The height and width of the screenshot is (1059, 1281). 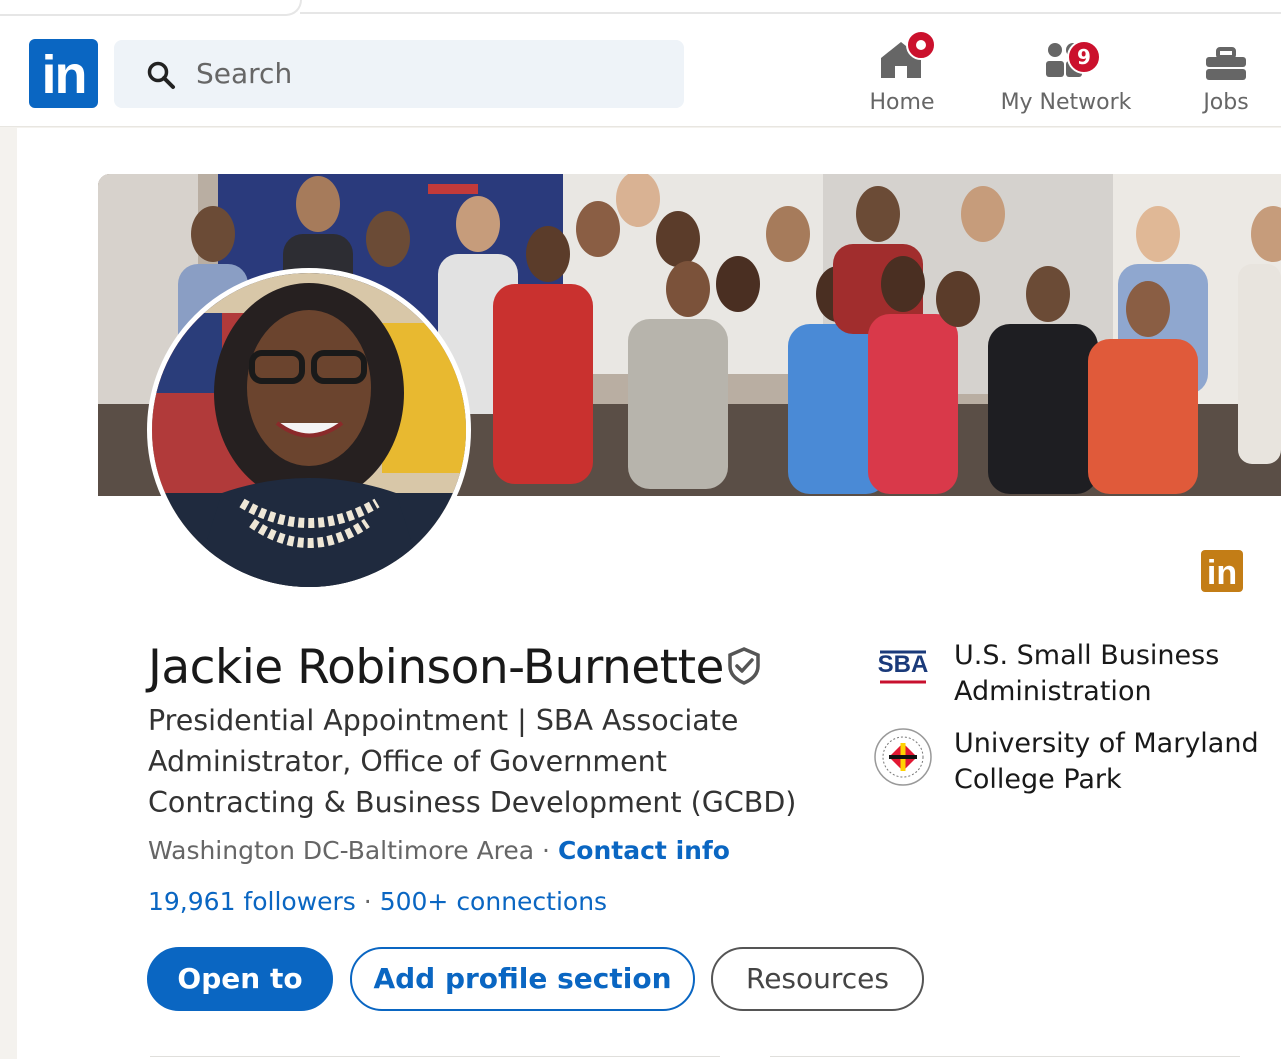 I want to click on connections-link: 500+ connections, so click(x=493, y=901).